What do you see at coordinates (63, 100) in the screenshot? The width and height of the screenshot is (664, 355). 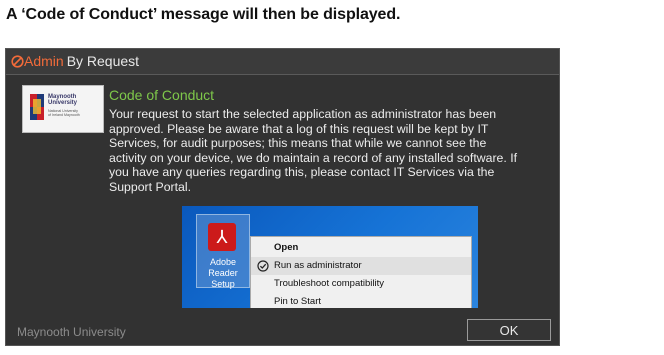 I see `logo-university-name: Maynooth University` at bounding box center [63, 100].